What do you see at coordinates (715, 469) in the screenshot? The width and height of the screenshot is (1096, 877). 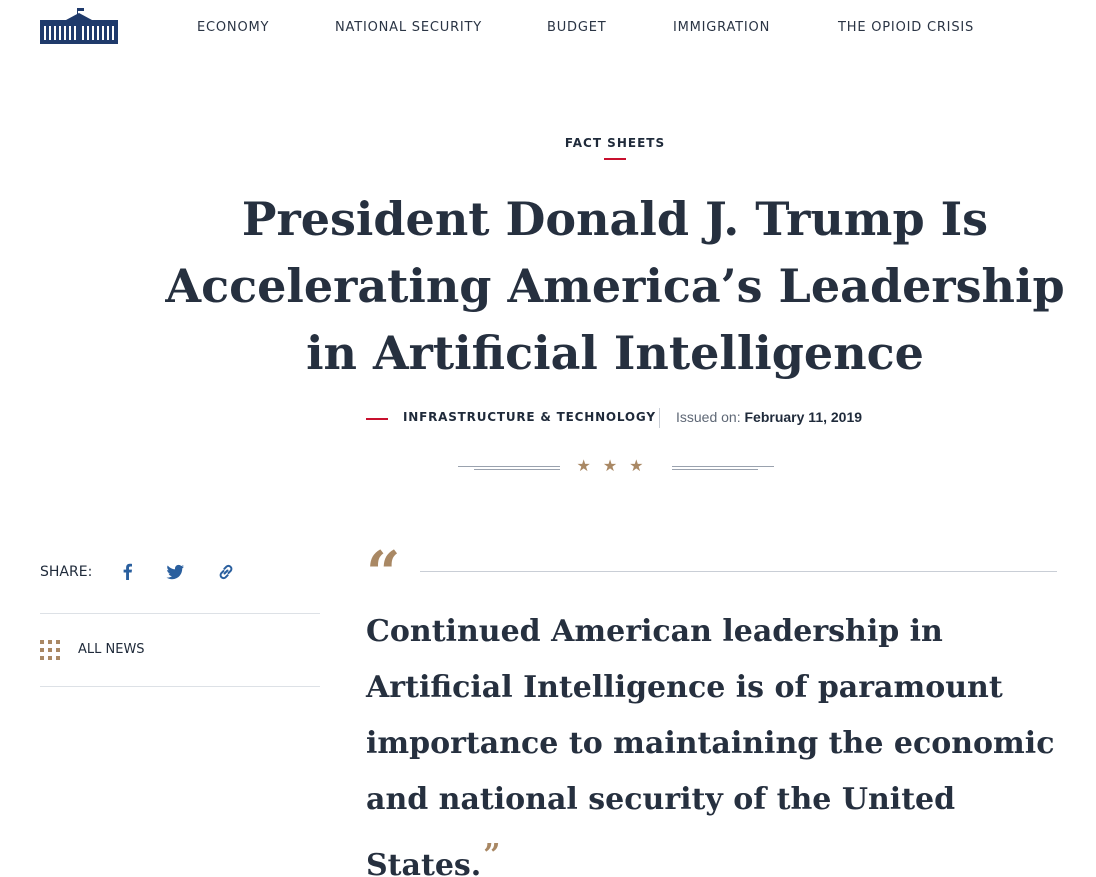 I see `divider-line-right-inner` at bounding box center [715, 469].